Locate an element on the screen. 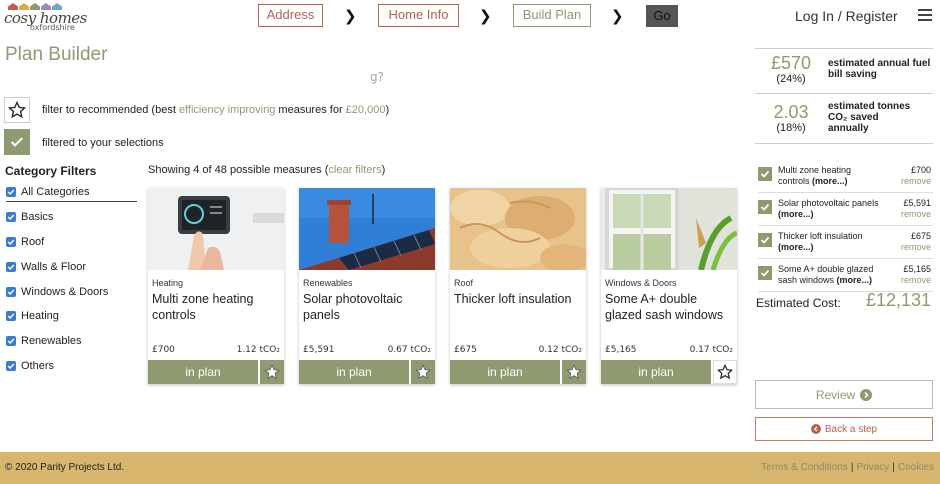 Image resolution: width=940 pixels, height=484 pixels. selection-name: Multi zone heating controls (more...) is located at coordinates (830, 176).